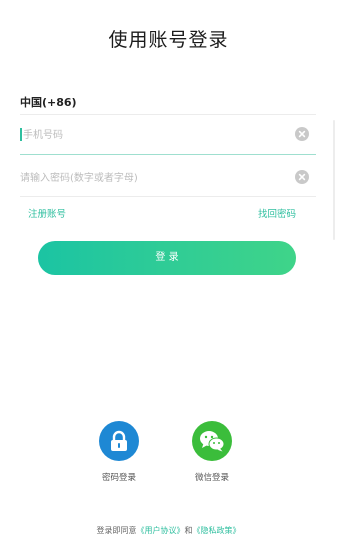 This screenshot has height=543, width=337. Describe the element at coordinates (168, 196) in the screenshot. I see `password-underline` at that location.